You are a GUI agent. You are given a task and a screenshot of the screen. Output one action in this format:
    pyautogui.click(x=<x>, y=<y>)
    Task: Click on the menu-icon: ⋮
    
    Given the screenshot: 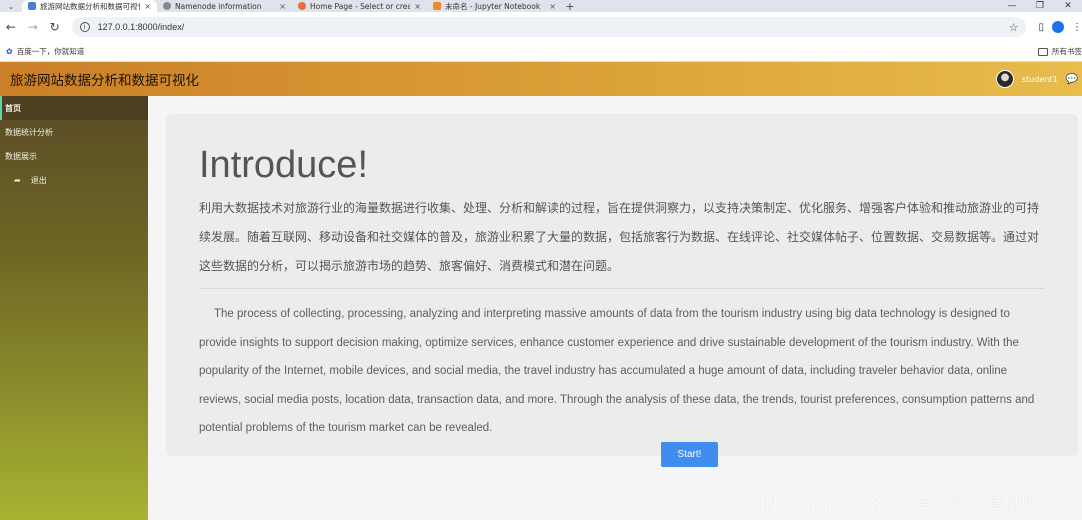 What is the action you would take?
    pyautogui.click(x=1077, y=27)
    